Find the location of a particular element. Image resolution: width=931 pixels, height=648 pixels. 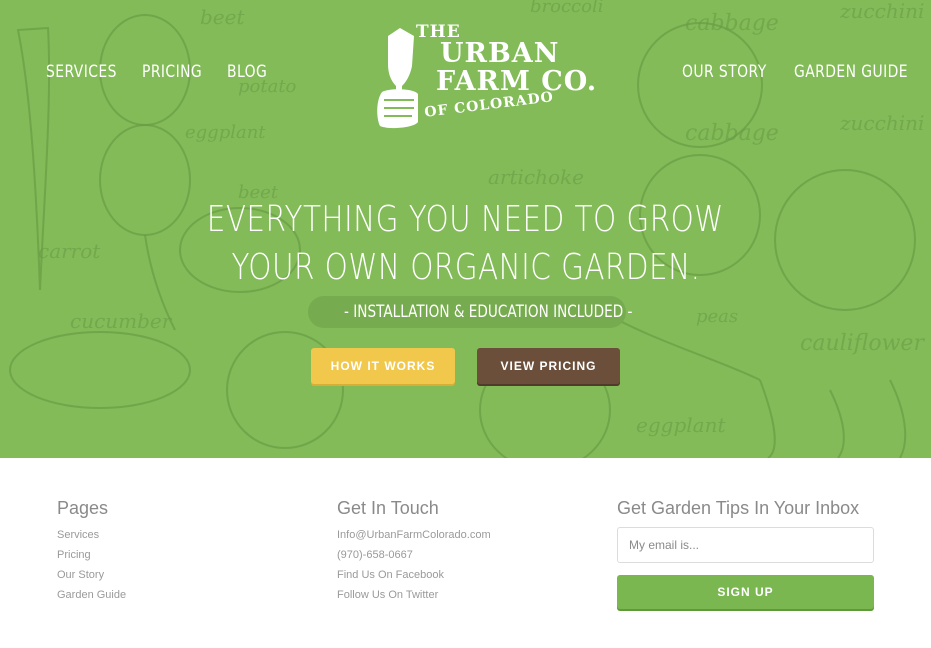

logo-farm-co: FARM CO. is located at coordinates (517, 81).